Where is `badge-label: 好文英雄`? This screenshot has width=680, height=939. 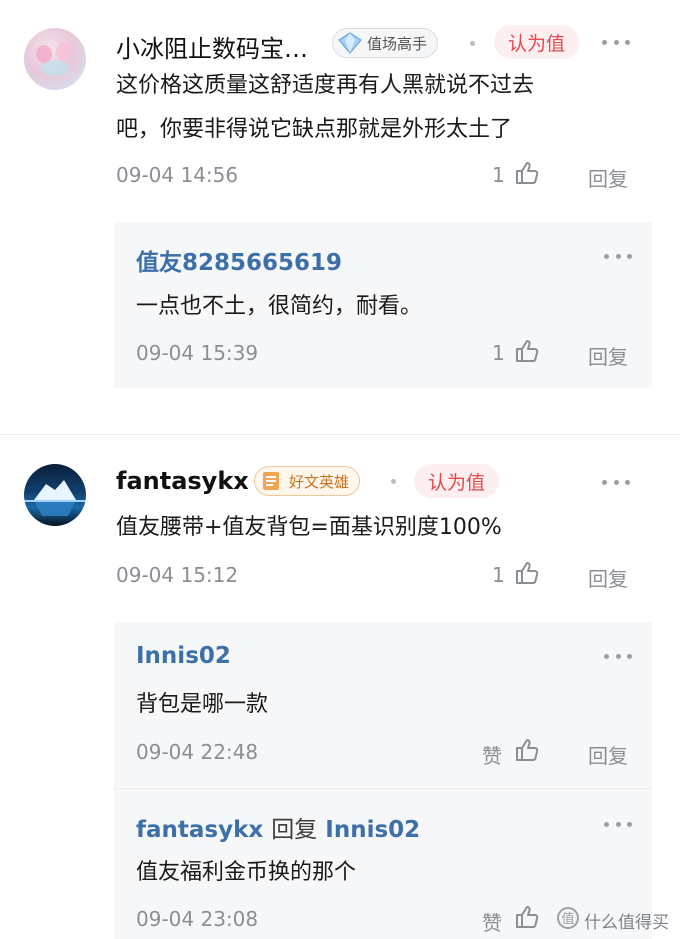
badge-label: 好文英雄 is located at coordinates (319, 481).